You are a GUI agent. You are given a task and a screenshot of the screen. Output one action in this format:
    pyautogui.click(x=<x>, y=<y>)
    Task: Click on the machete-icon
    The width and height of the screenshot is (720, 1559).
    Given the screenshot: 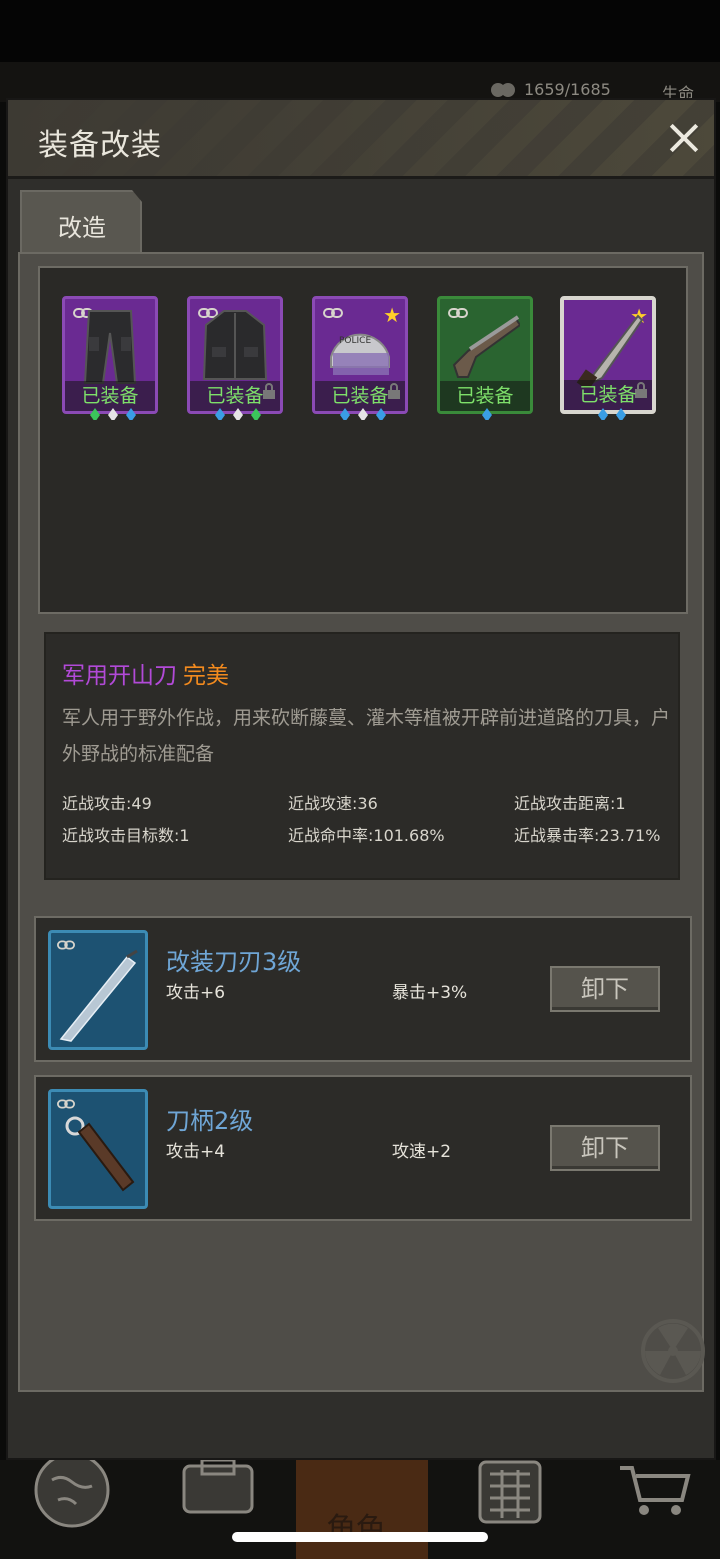 What is the action you would take?
    pyautogui.click(x=610, y=351)
    